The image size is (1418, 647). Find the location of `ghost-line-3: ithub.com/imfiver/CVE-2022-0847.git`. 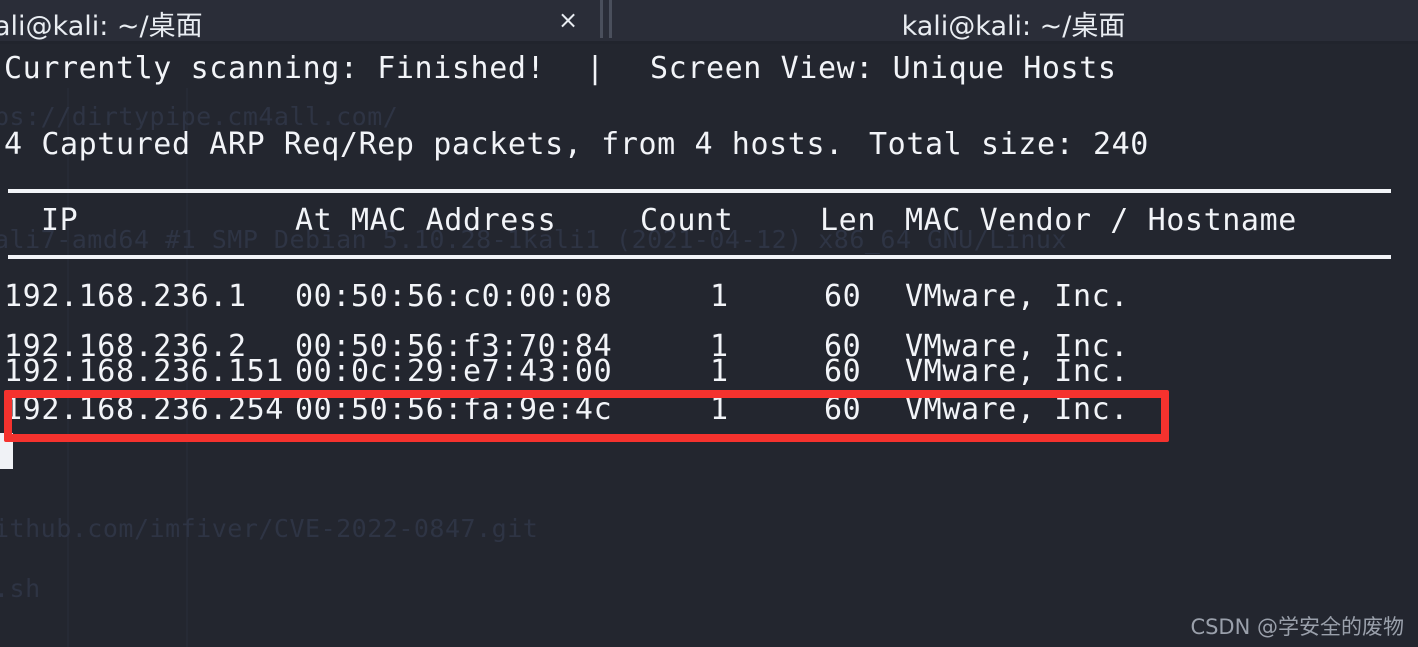

ghost-line-3: ithub.com/imfiver/CVE-2022-0847.git is located at coordinates (269, 528).